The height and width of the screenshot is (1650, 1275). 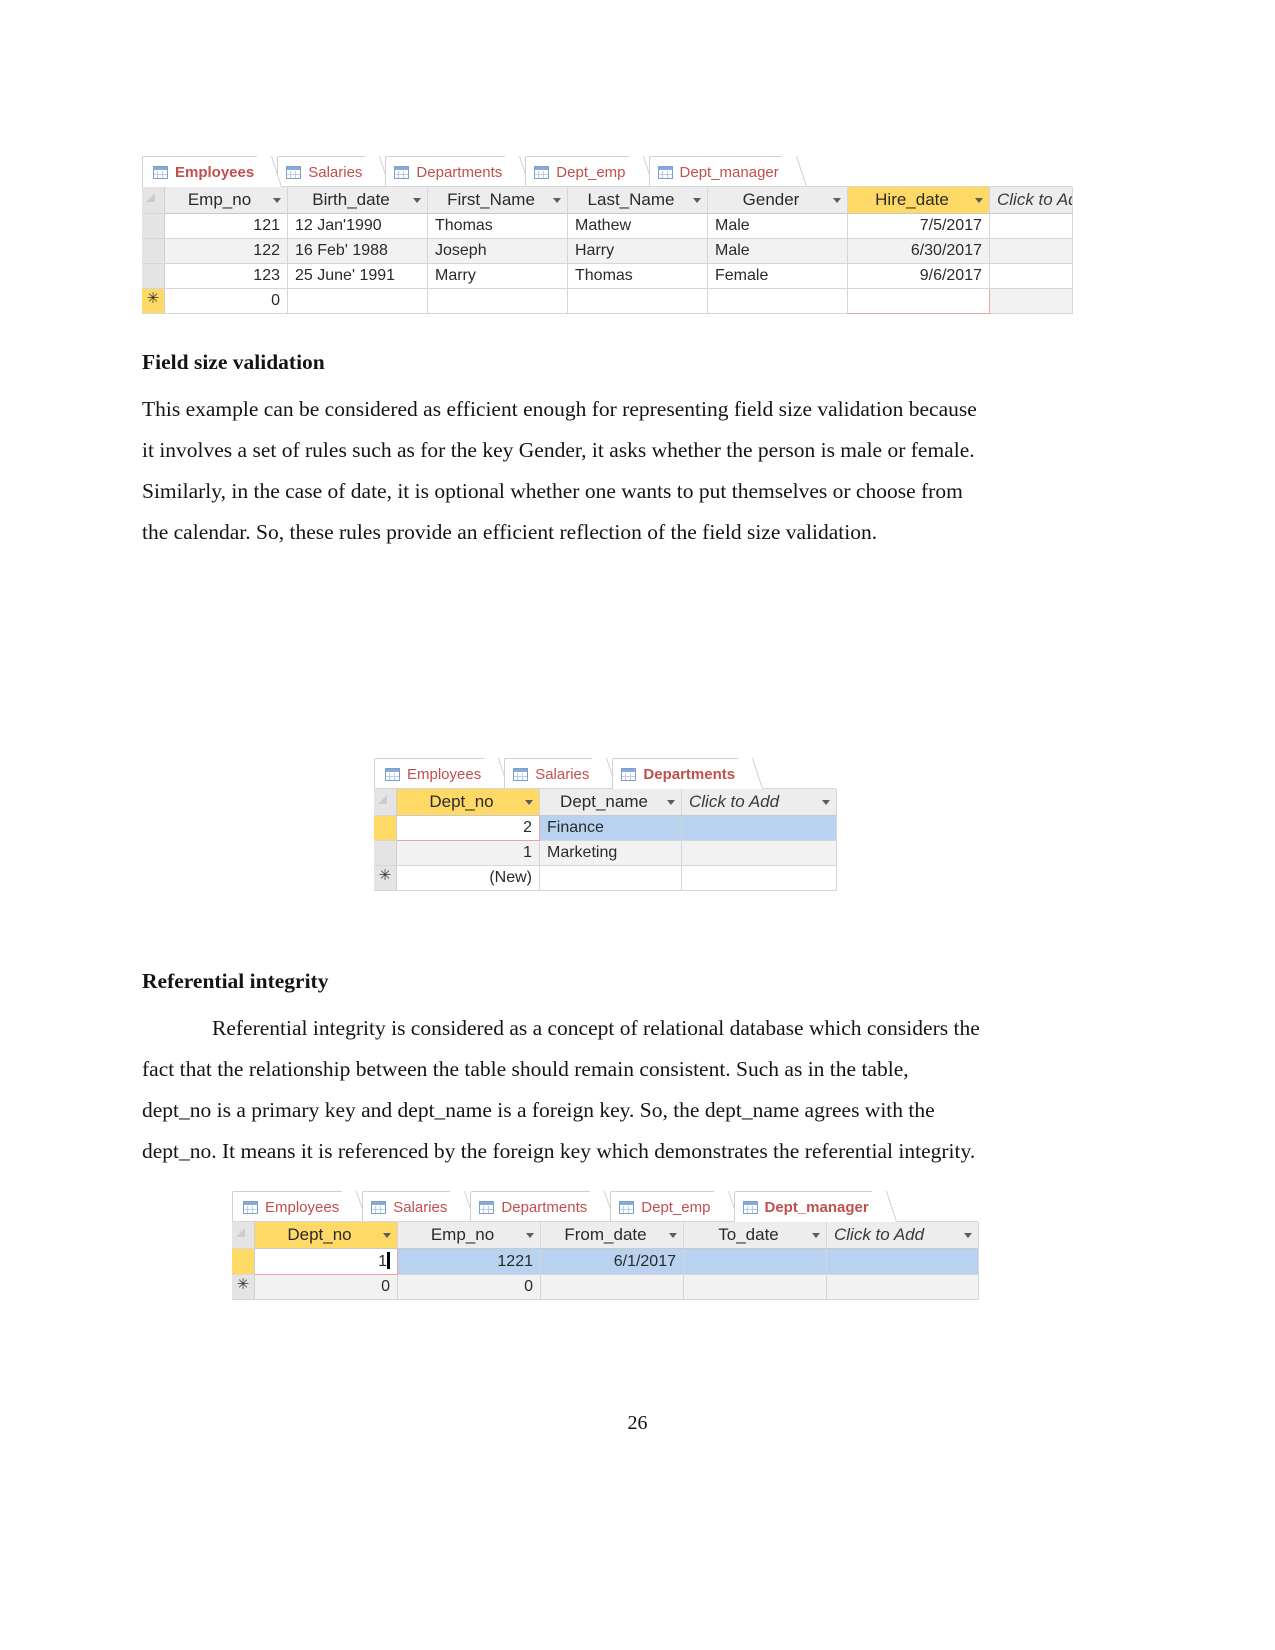 What do you see at coordinates (357, 200) in the screenshot?
I see `column-header-birth-date: Birth_date` at bounding box center [357, 200].